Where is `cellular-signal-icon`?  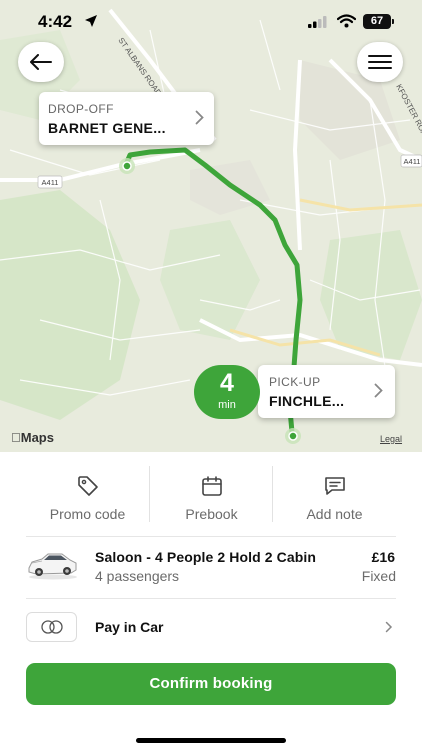
cellular-signal-icon is located at coordinates (317, 22).